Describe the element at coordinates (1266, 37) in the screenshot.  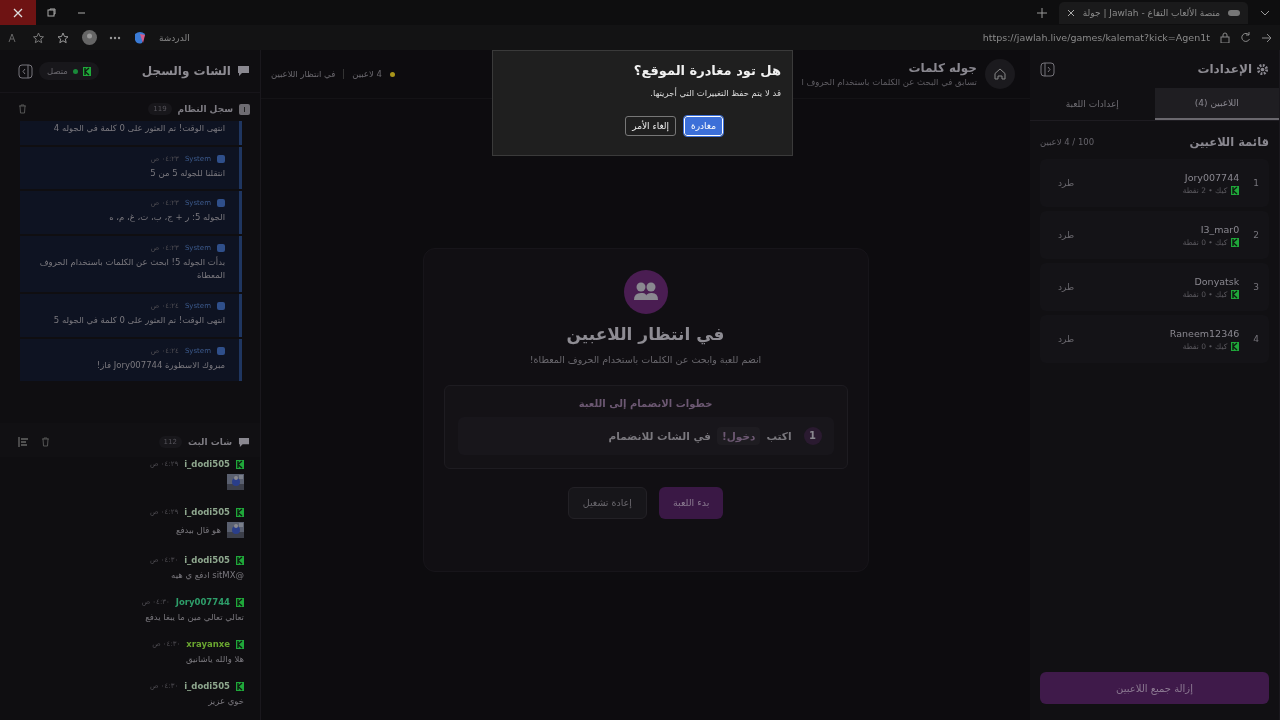
I see `forward-icon` at that location.